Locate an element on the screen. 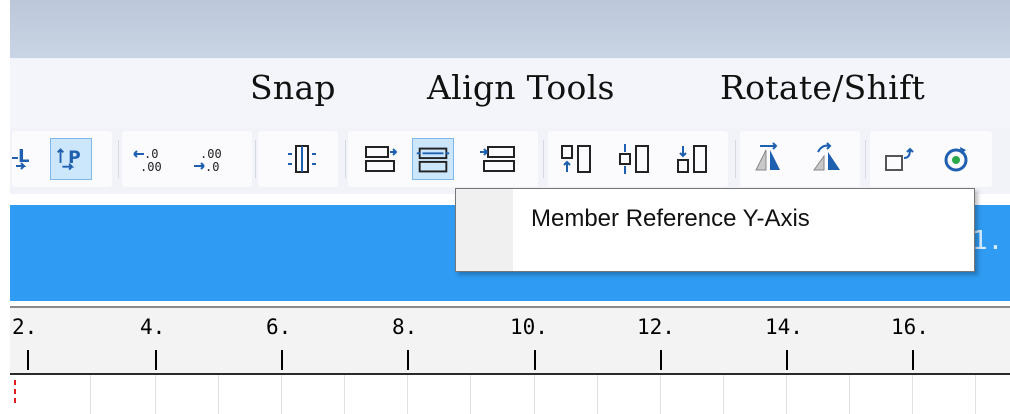 The width and height of the screenshot is (1010, 414). ruler-label: 16. is located at coordinates (910, 327).